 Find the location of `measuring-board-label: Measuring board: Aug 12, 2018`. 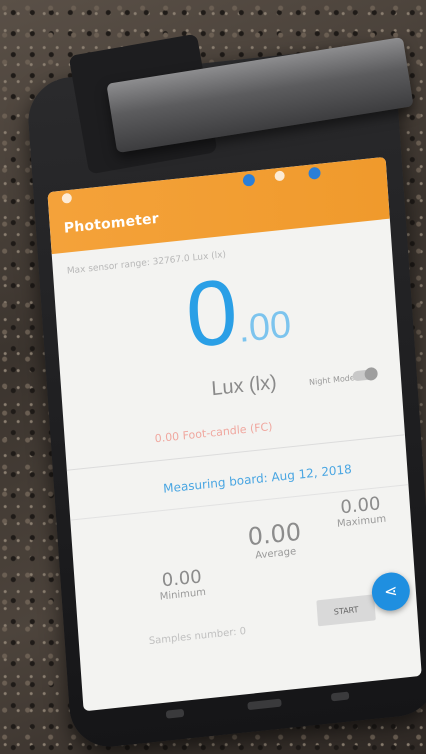

measuring-board-label: Measuring board: Aug 12, 2018 is located at coordinates (257, 479).